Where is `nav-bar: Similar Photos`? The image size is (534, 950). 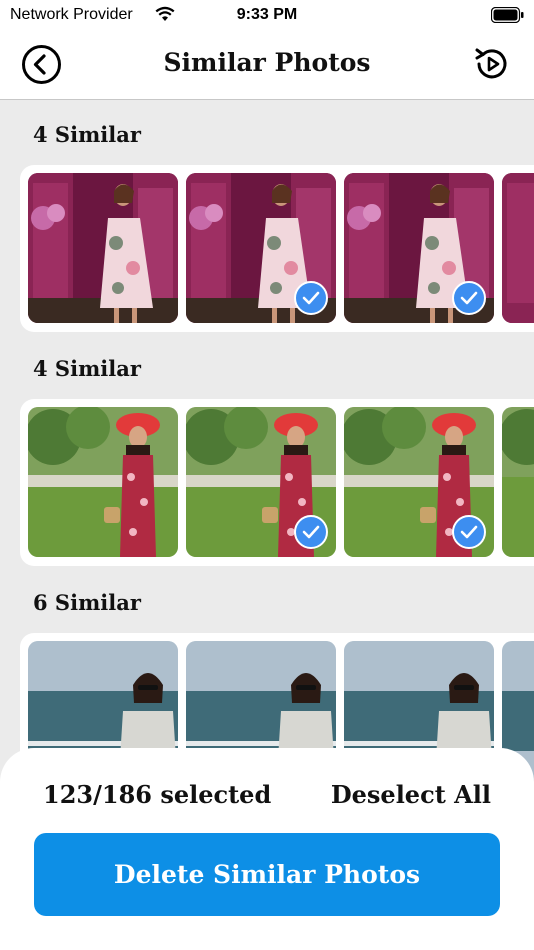
nav-bar: Similar Photos is located at coordinates (267, 65).